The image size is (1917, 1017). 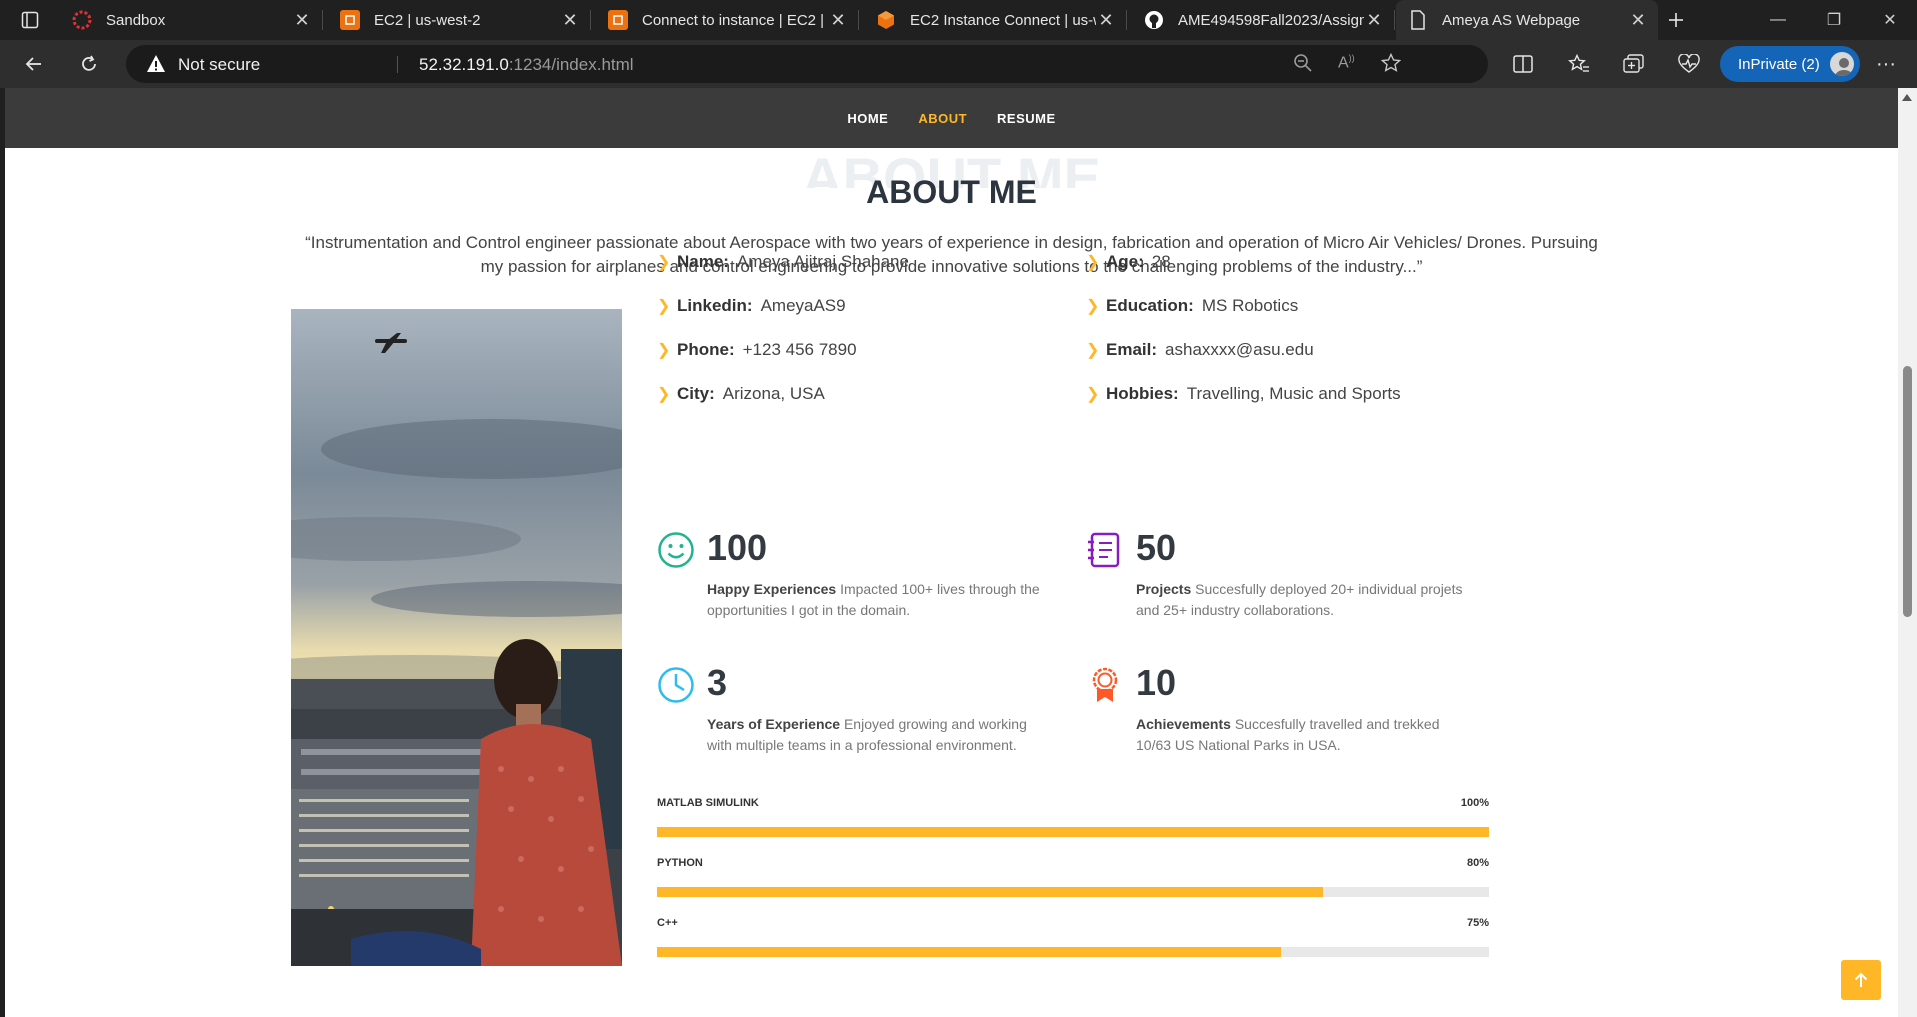 What do you see at coordinates (1907, 97) in the screenshot?
I see `scroll-up-icon` at bounding box center [1907, 97].